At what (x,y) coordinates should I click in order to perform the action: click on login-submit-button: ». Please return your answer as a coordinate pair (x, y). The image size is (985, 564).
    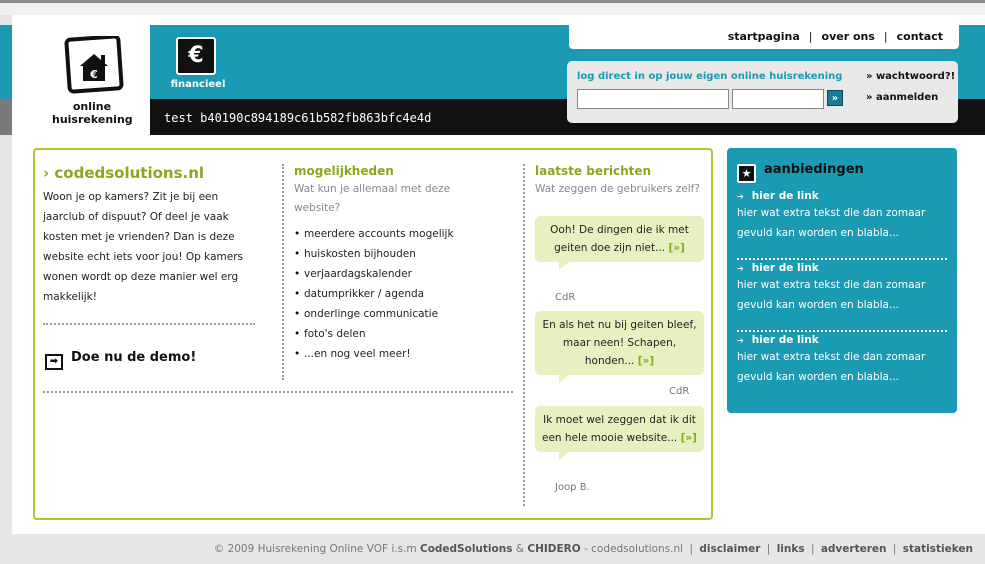
    Looking at the image, I should click on (835, 98).